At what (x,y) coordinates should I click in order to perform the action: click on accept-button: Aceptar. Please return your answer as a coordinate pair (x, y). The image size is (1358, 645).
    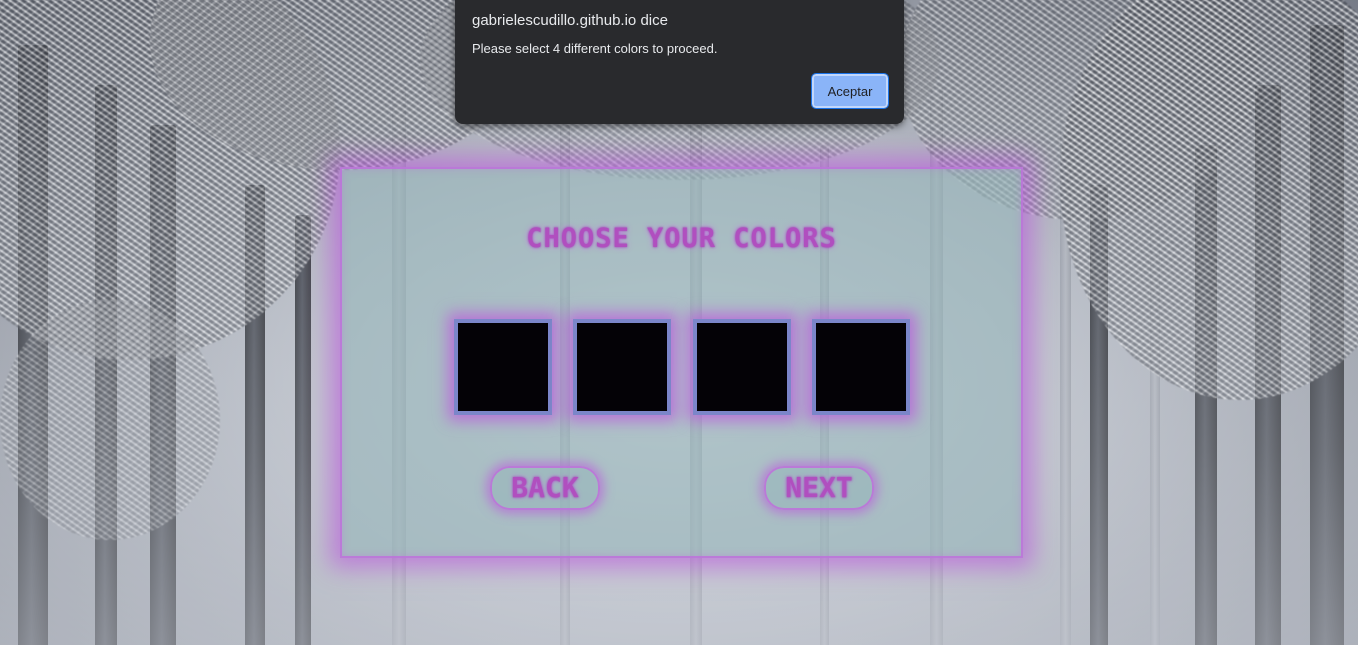
    Looking at the image, I should click on (850, 91).